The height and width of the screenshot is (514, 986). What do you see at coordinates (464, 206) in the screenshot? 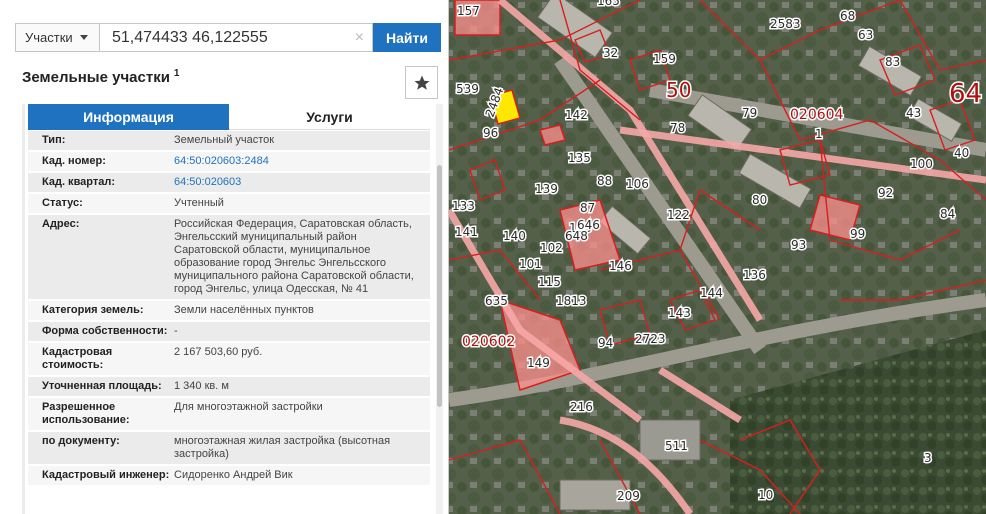
I see `map-parcel-label: 133` at bounding box center [464, 206].